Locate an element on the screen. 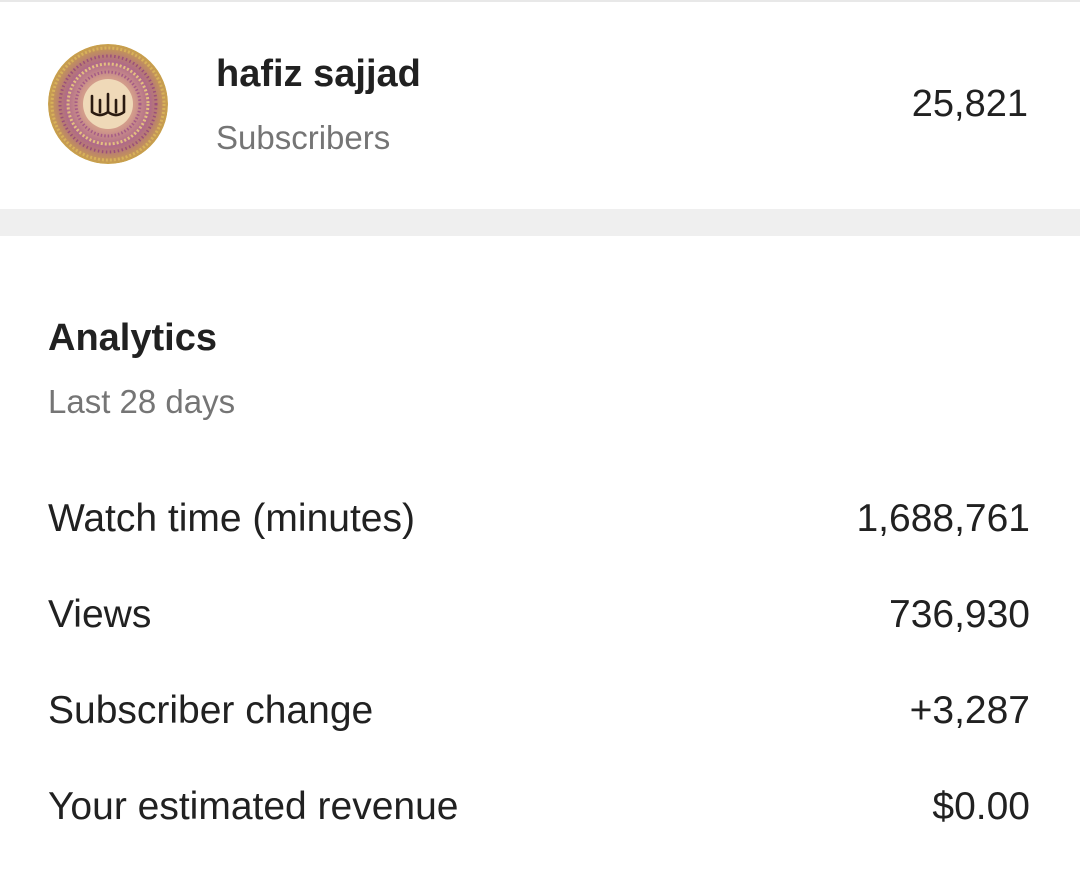  metric-row-estimated-revenue: Your estimated revenue $0.00 is located at coordinates (539, 807).